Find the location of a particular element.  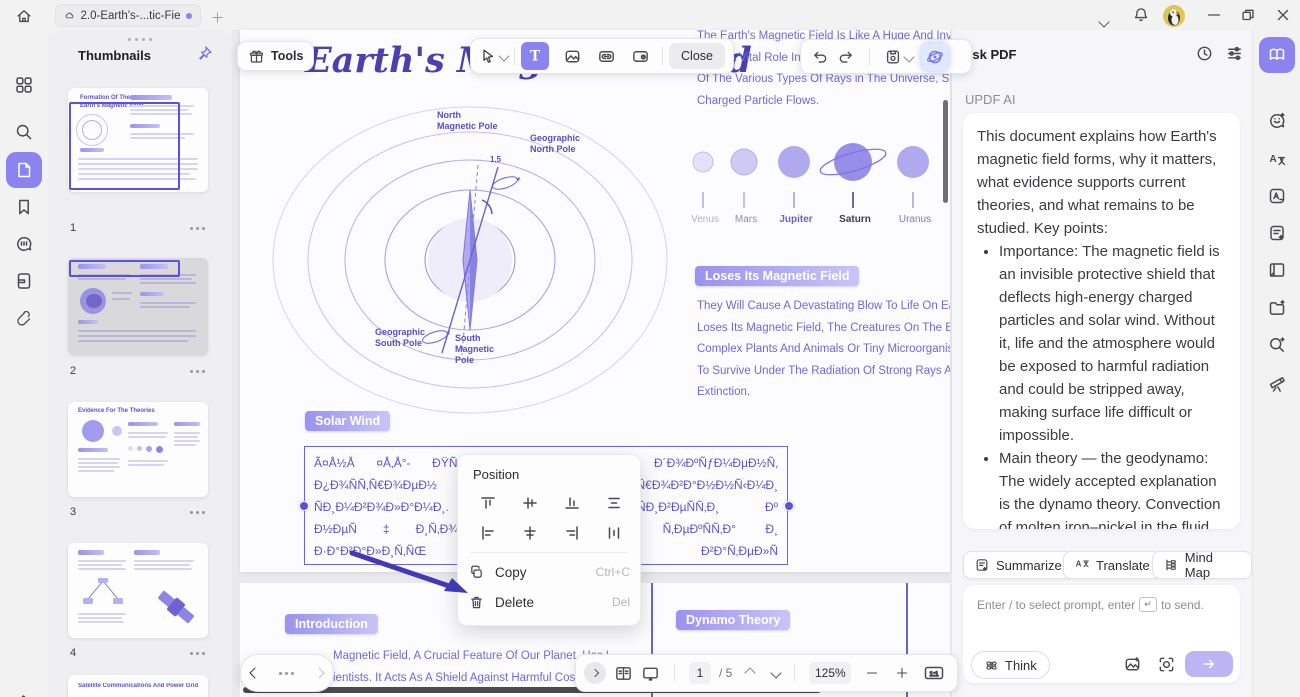

panel-settings-button is located at coordinates (1234, 53).